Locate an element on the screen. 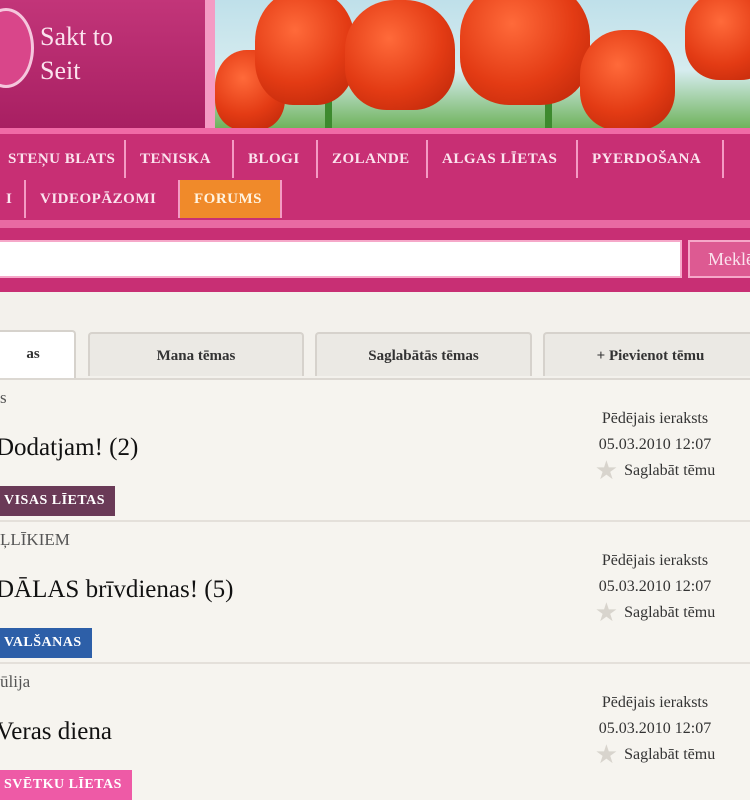 The height and width of the screenshot is (800, 750). nav-row-2: I VIDEOPĀZOMI FORUMS is located at coordinates (141, 199).